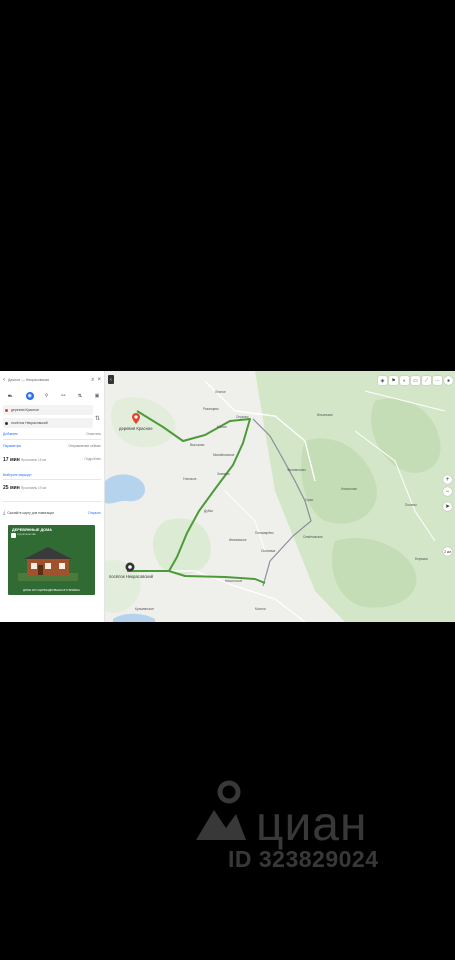 This screenshot has width=455, height=960. I want to click on transport-icon: ▭, so click(415, 380).